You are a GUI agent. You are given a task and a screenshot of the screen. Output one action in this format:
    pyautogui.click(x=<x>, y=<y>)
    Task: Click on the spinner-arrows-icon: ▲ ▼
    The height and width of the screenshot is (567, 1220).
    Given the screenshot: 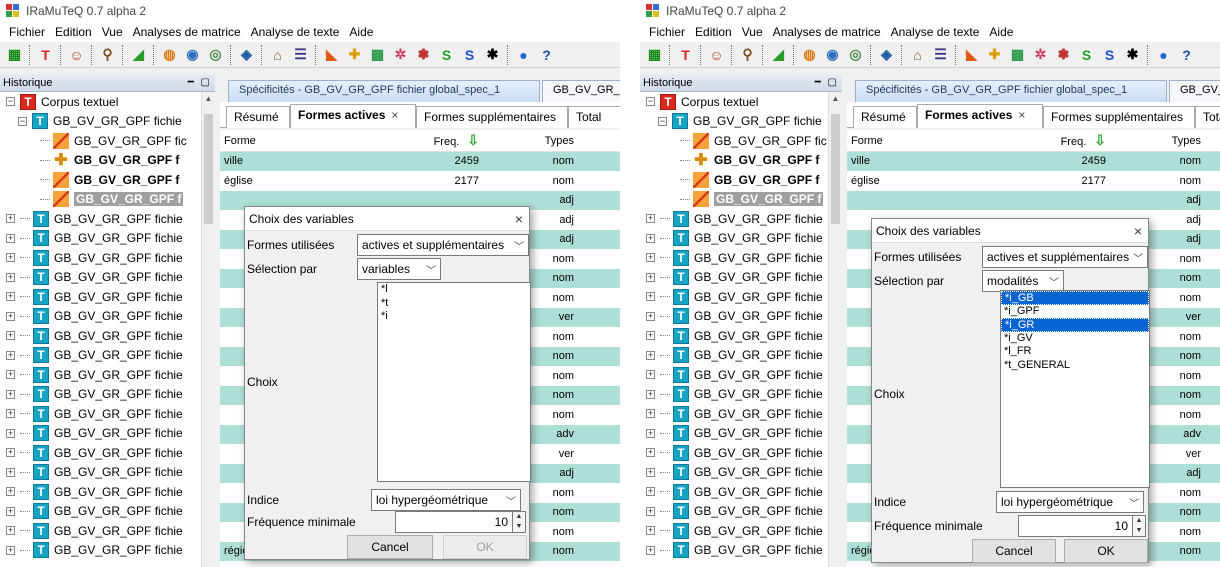 What is the action you would take?
    pyautogui.click(x=1139, y=526)
    